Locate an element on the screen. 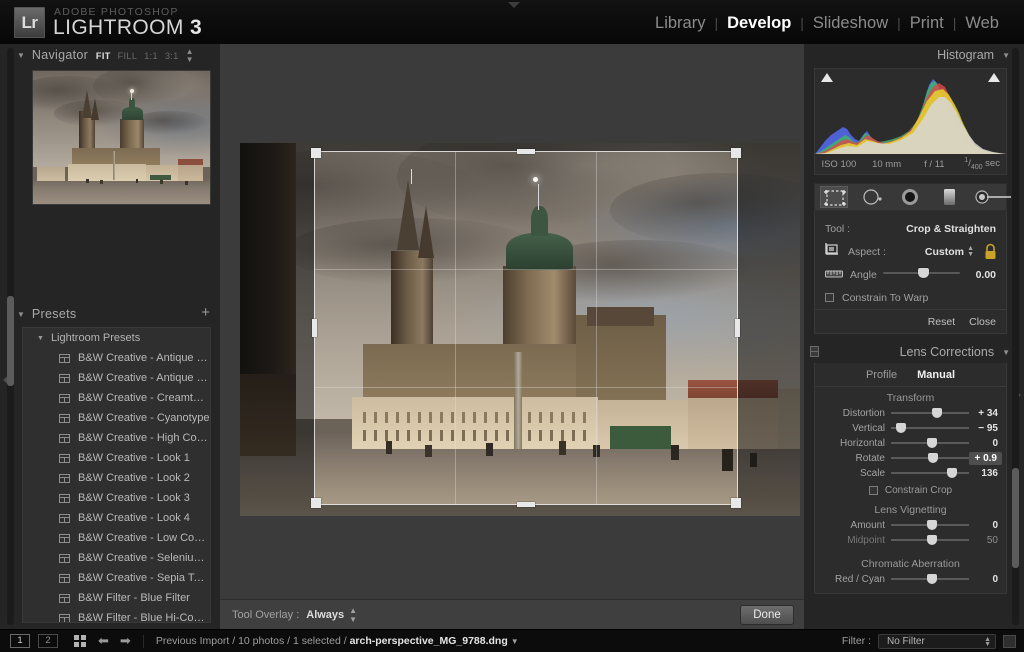 The width and height of the screenshot is (1024, 652). preset-item: B&W Creative - Look 4 is located at coordinates (116, 518).